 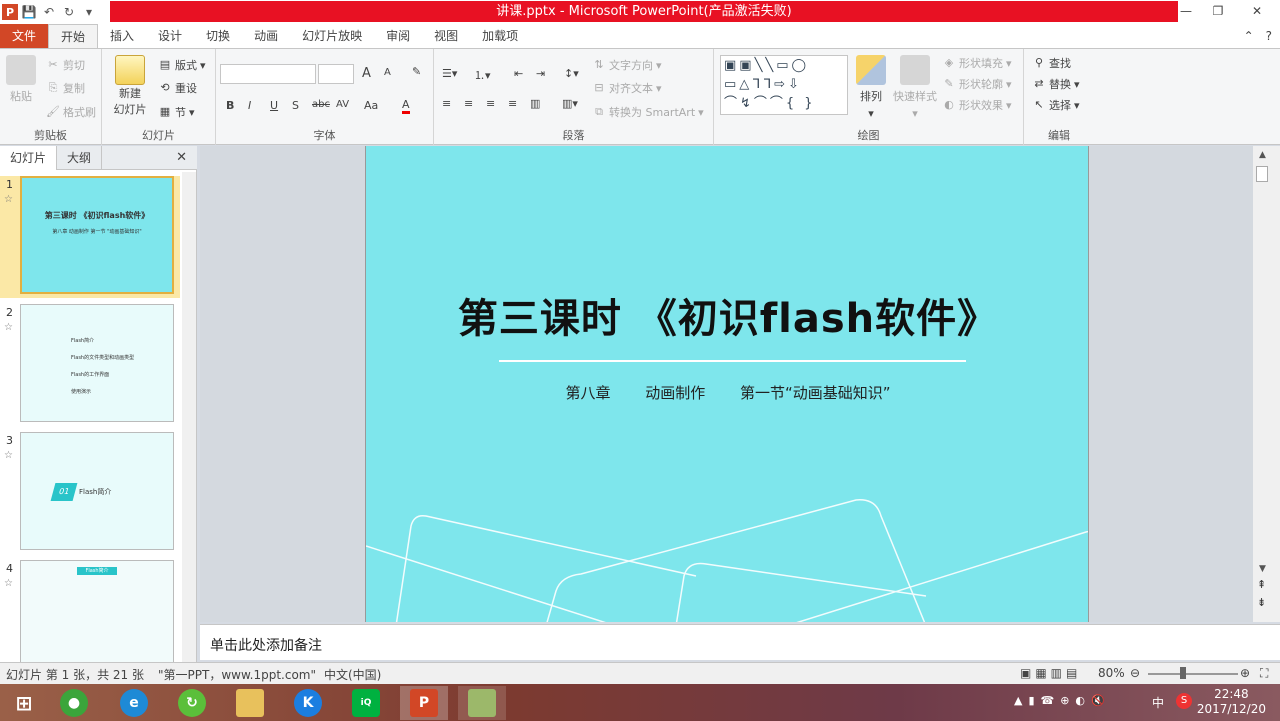 What do you see at coordinates (10, 12) in the screenshot?
I see `powerpoint-logo-icon: P` at bounding box center [10, 12].